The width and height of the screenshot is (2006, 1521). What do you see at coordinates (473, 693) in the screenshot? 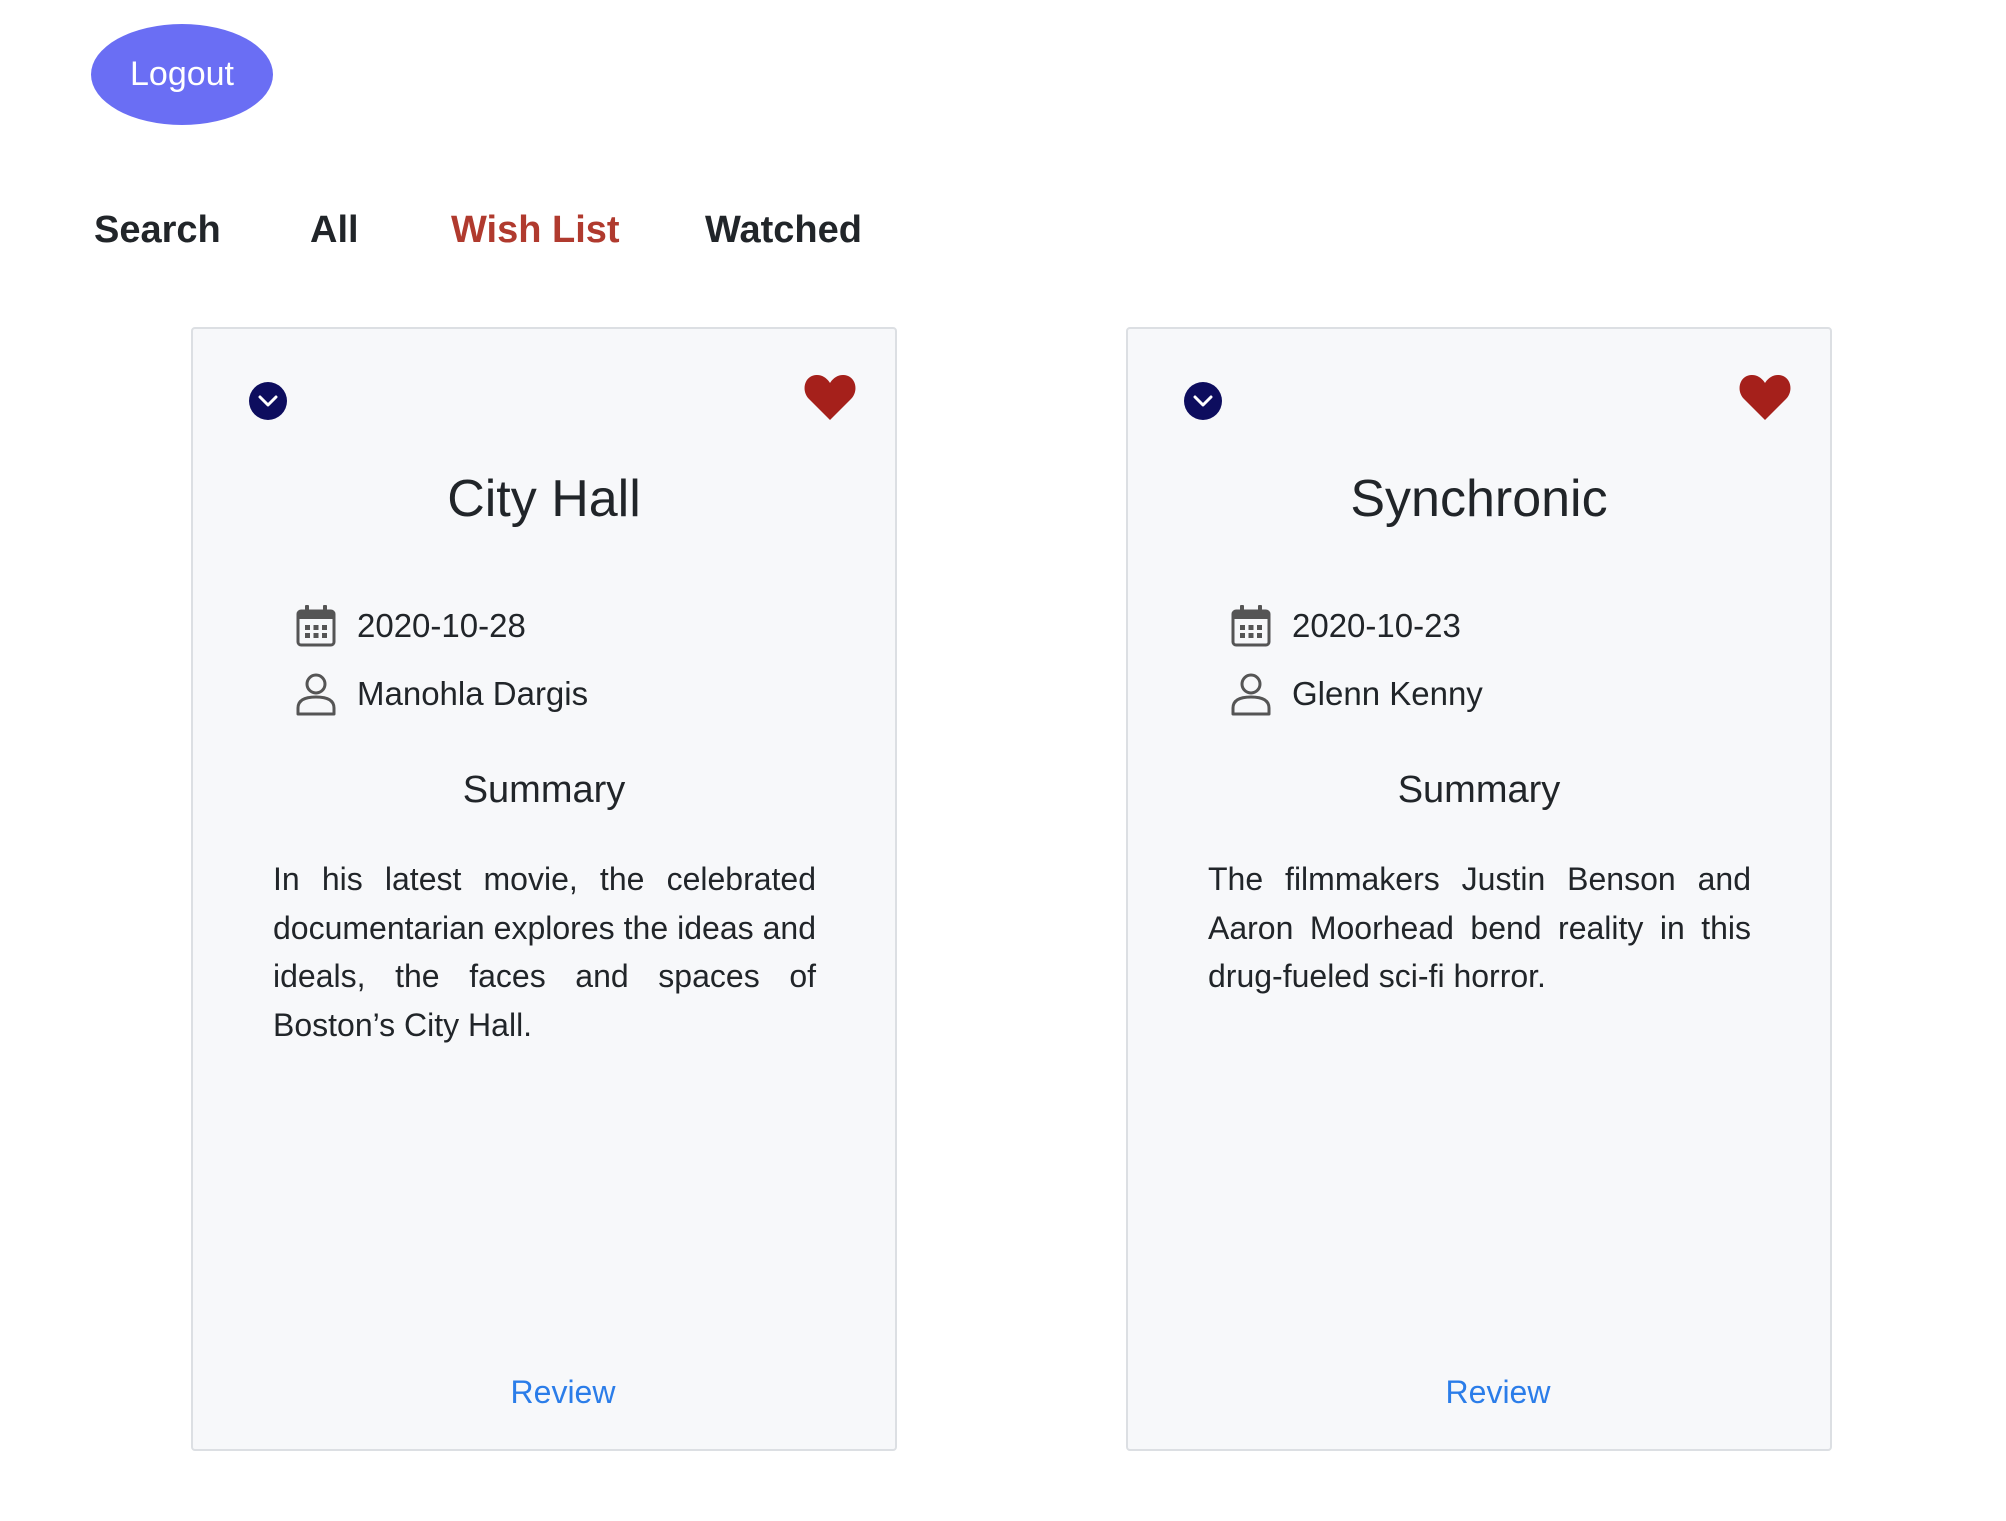
I see `critic-name: Manohla Dargis` at bounding box center [473, 693].